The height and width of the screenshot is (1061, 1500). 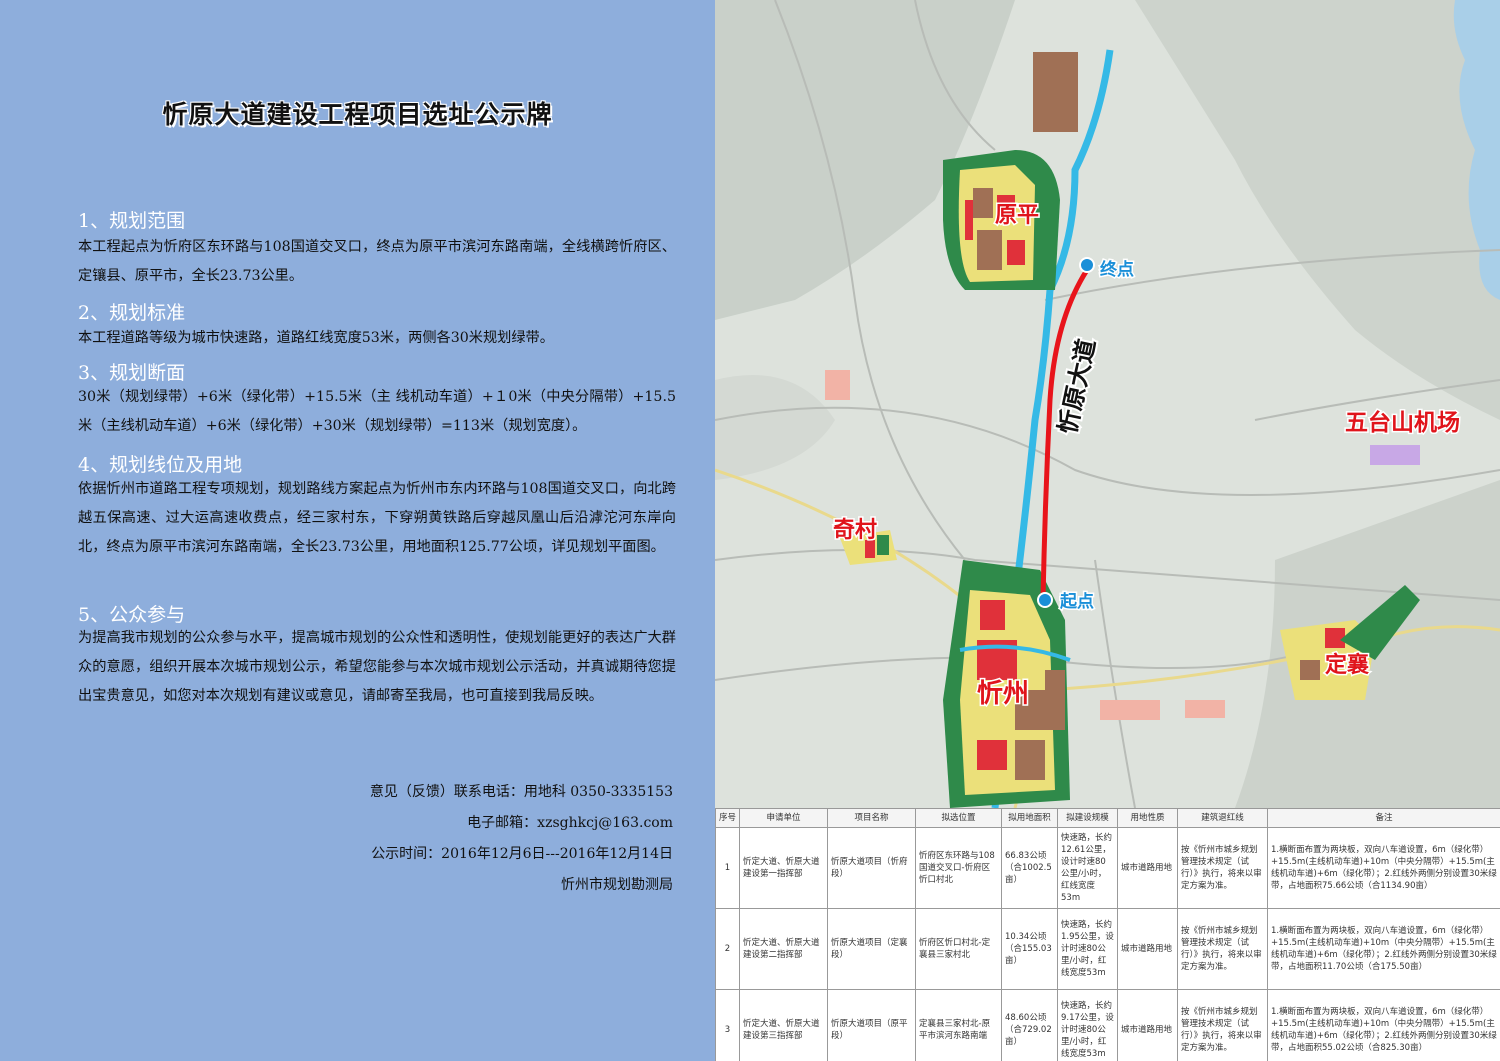 What do you see at coordinates (783, 1025) in the screenshot?
I see `table-cell: 忻定大道、忻原大道建设第三指挥部` at bounding box center [783, 1025].